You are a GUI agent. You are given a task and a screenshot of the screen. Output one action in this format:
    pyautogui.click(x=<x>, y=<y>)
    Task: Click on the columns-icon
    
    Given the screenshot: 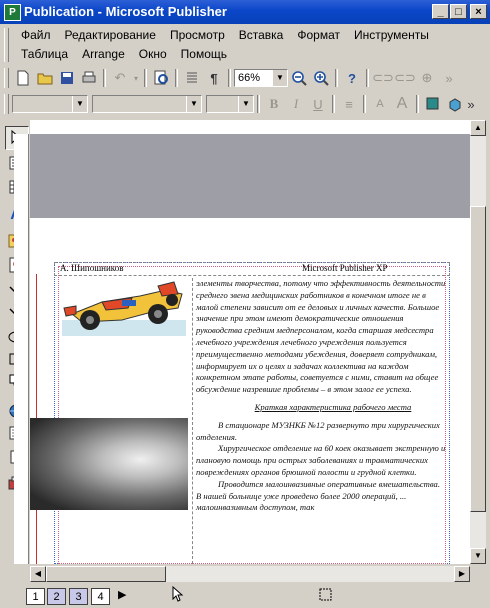 What is the action you would take?
    pyautogui.click(x=192, y=78)
    